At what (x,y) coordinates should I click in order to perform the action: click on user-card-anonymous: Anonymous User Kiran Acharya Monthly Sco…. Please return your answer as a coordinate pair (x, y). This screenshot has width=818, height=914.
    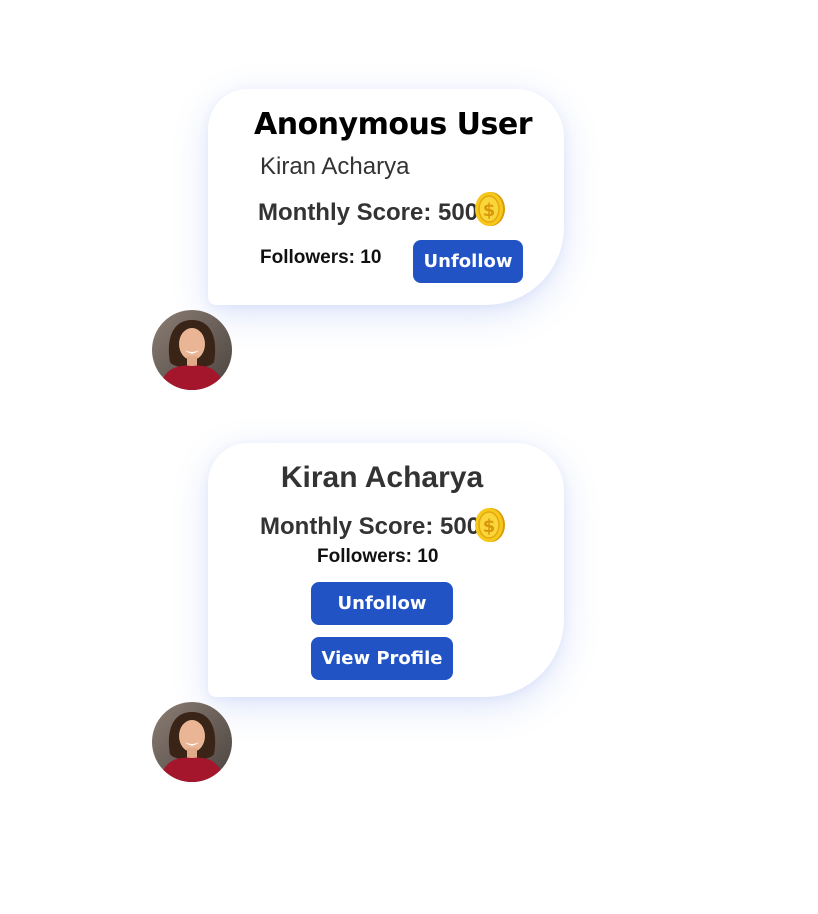
    Looking at the image, I should click on (386, 197).